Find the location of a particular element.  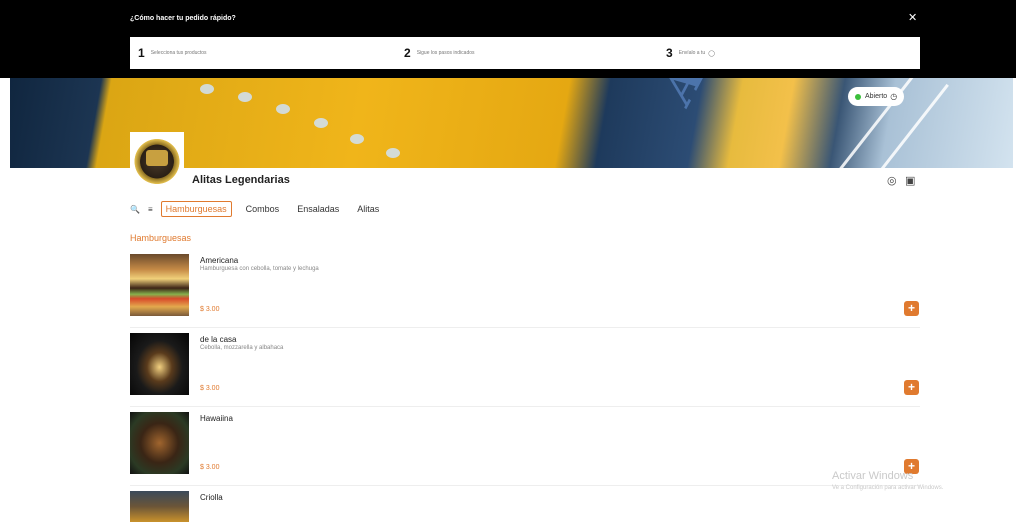

category-nav: 🔍 ≡ Hamburguesas Combos Ensaladas Alitas is located at coordinates (261, 209).